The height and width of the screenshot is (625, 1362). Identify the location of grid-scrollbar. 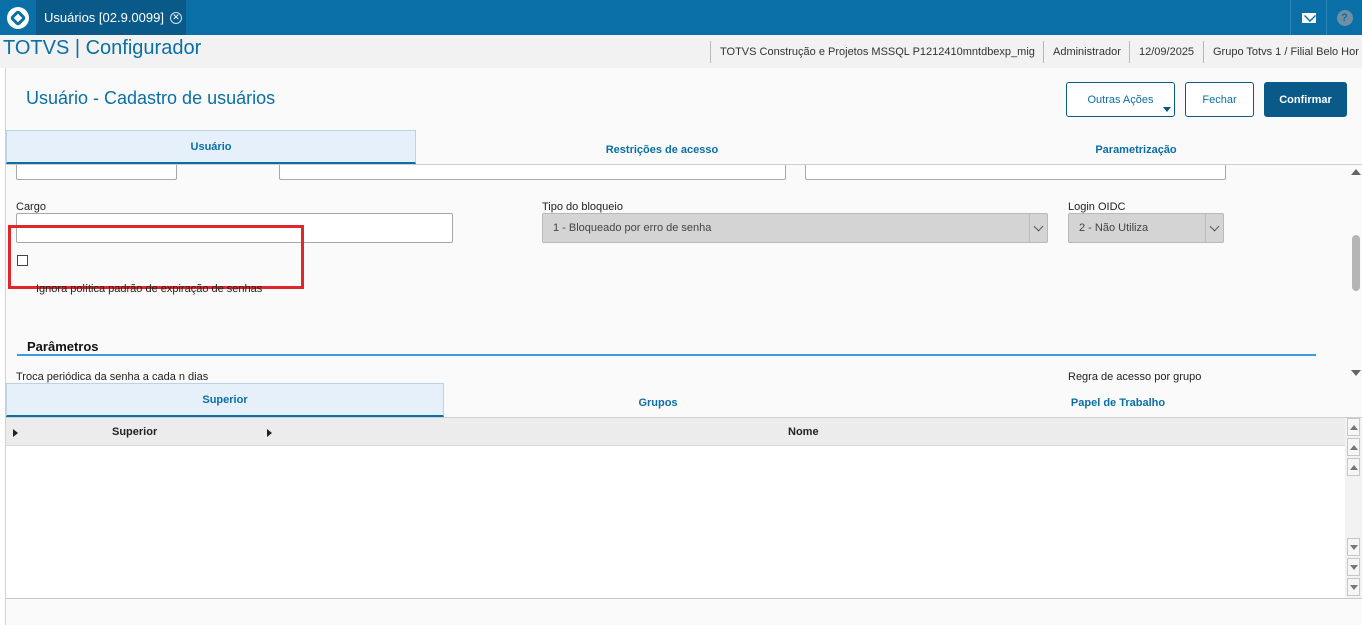
(1353, 508).